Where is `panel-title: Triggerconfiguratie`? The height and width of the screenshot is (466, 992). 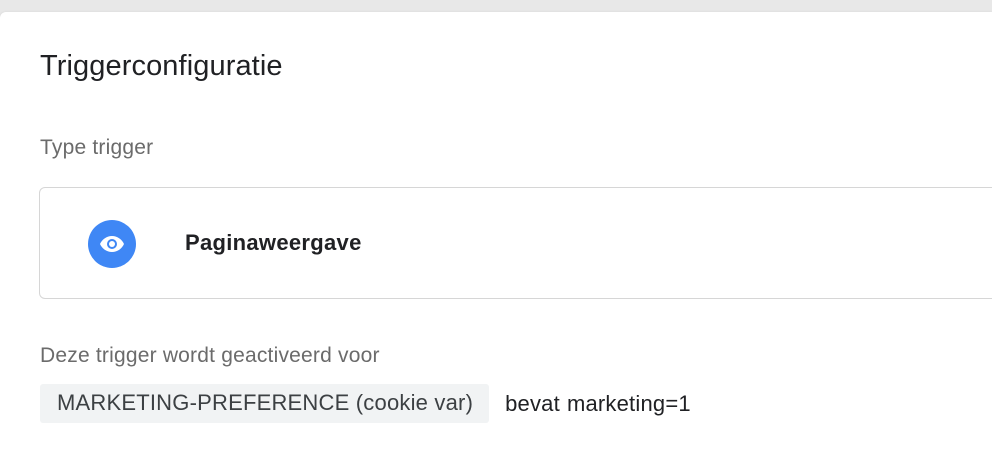
panel-title: Triggerconfiguratie is located at coordinates (161, 66).